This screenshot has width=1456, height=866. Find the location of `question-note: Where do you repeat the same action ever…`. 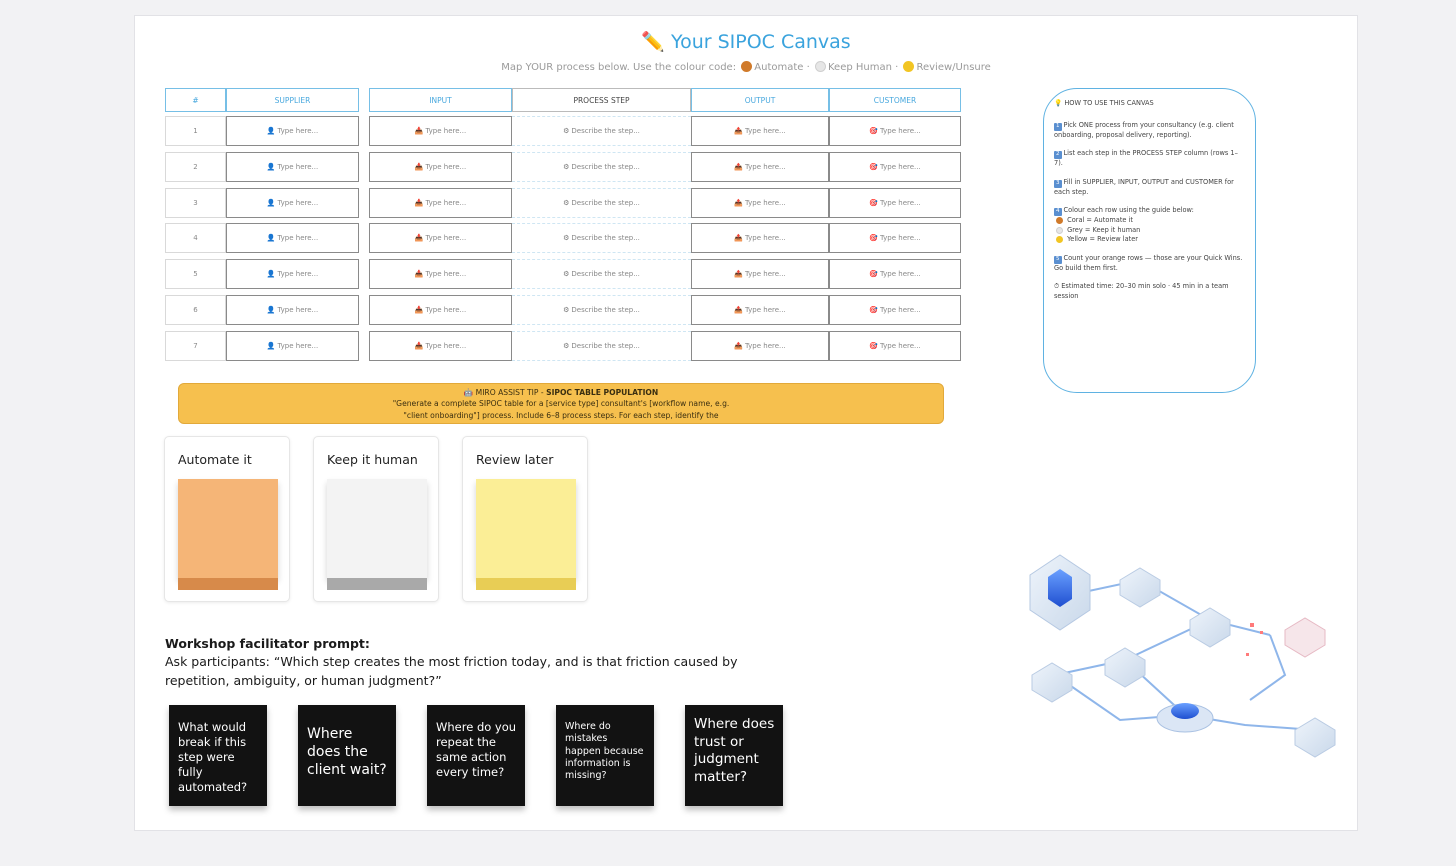

question-note: Where do you repeat the same action ever… is located at coordinates (476, 755).